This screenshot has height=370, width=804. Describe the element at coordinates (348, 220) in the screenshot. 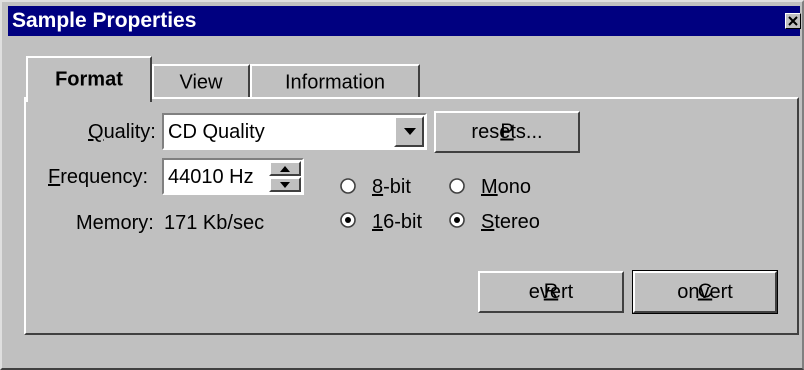

I see `radio-16-bit` at that location.